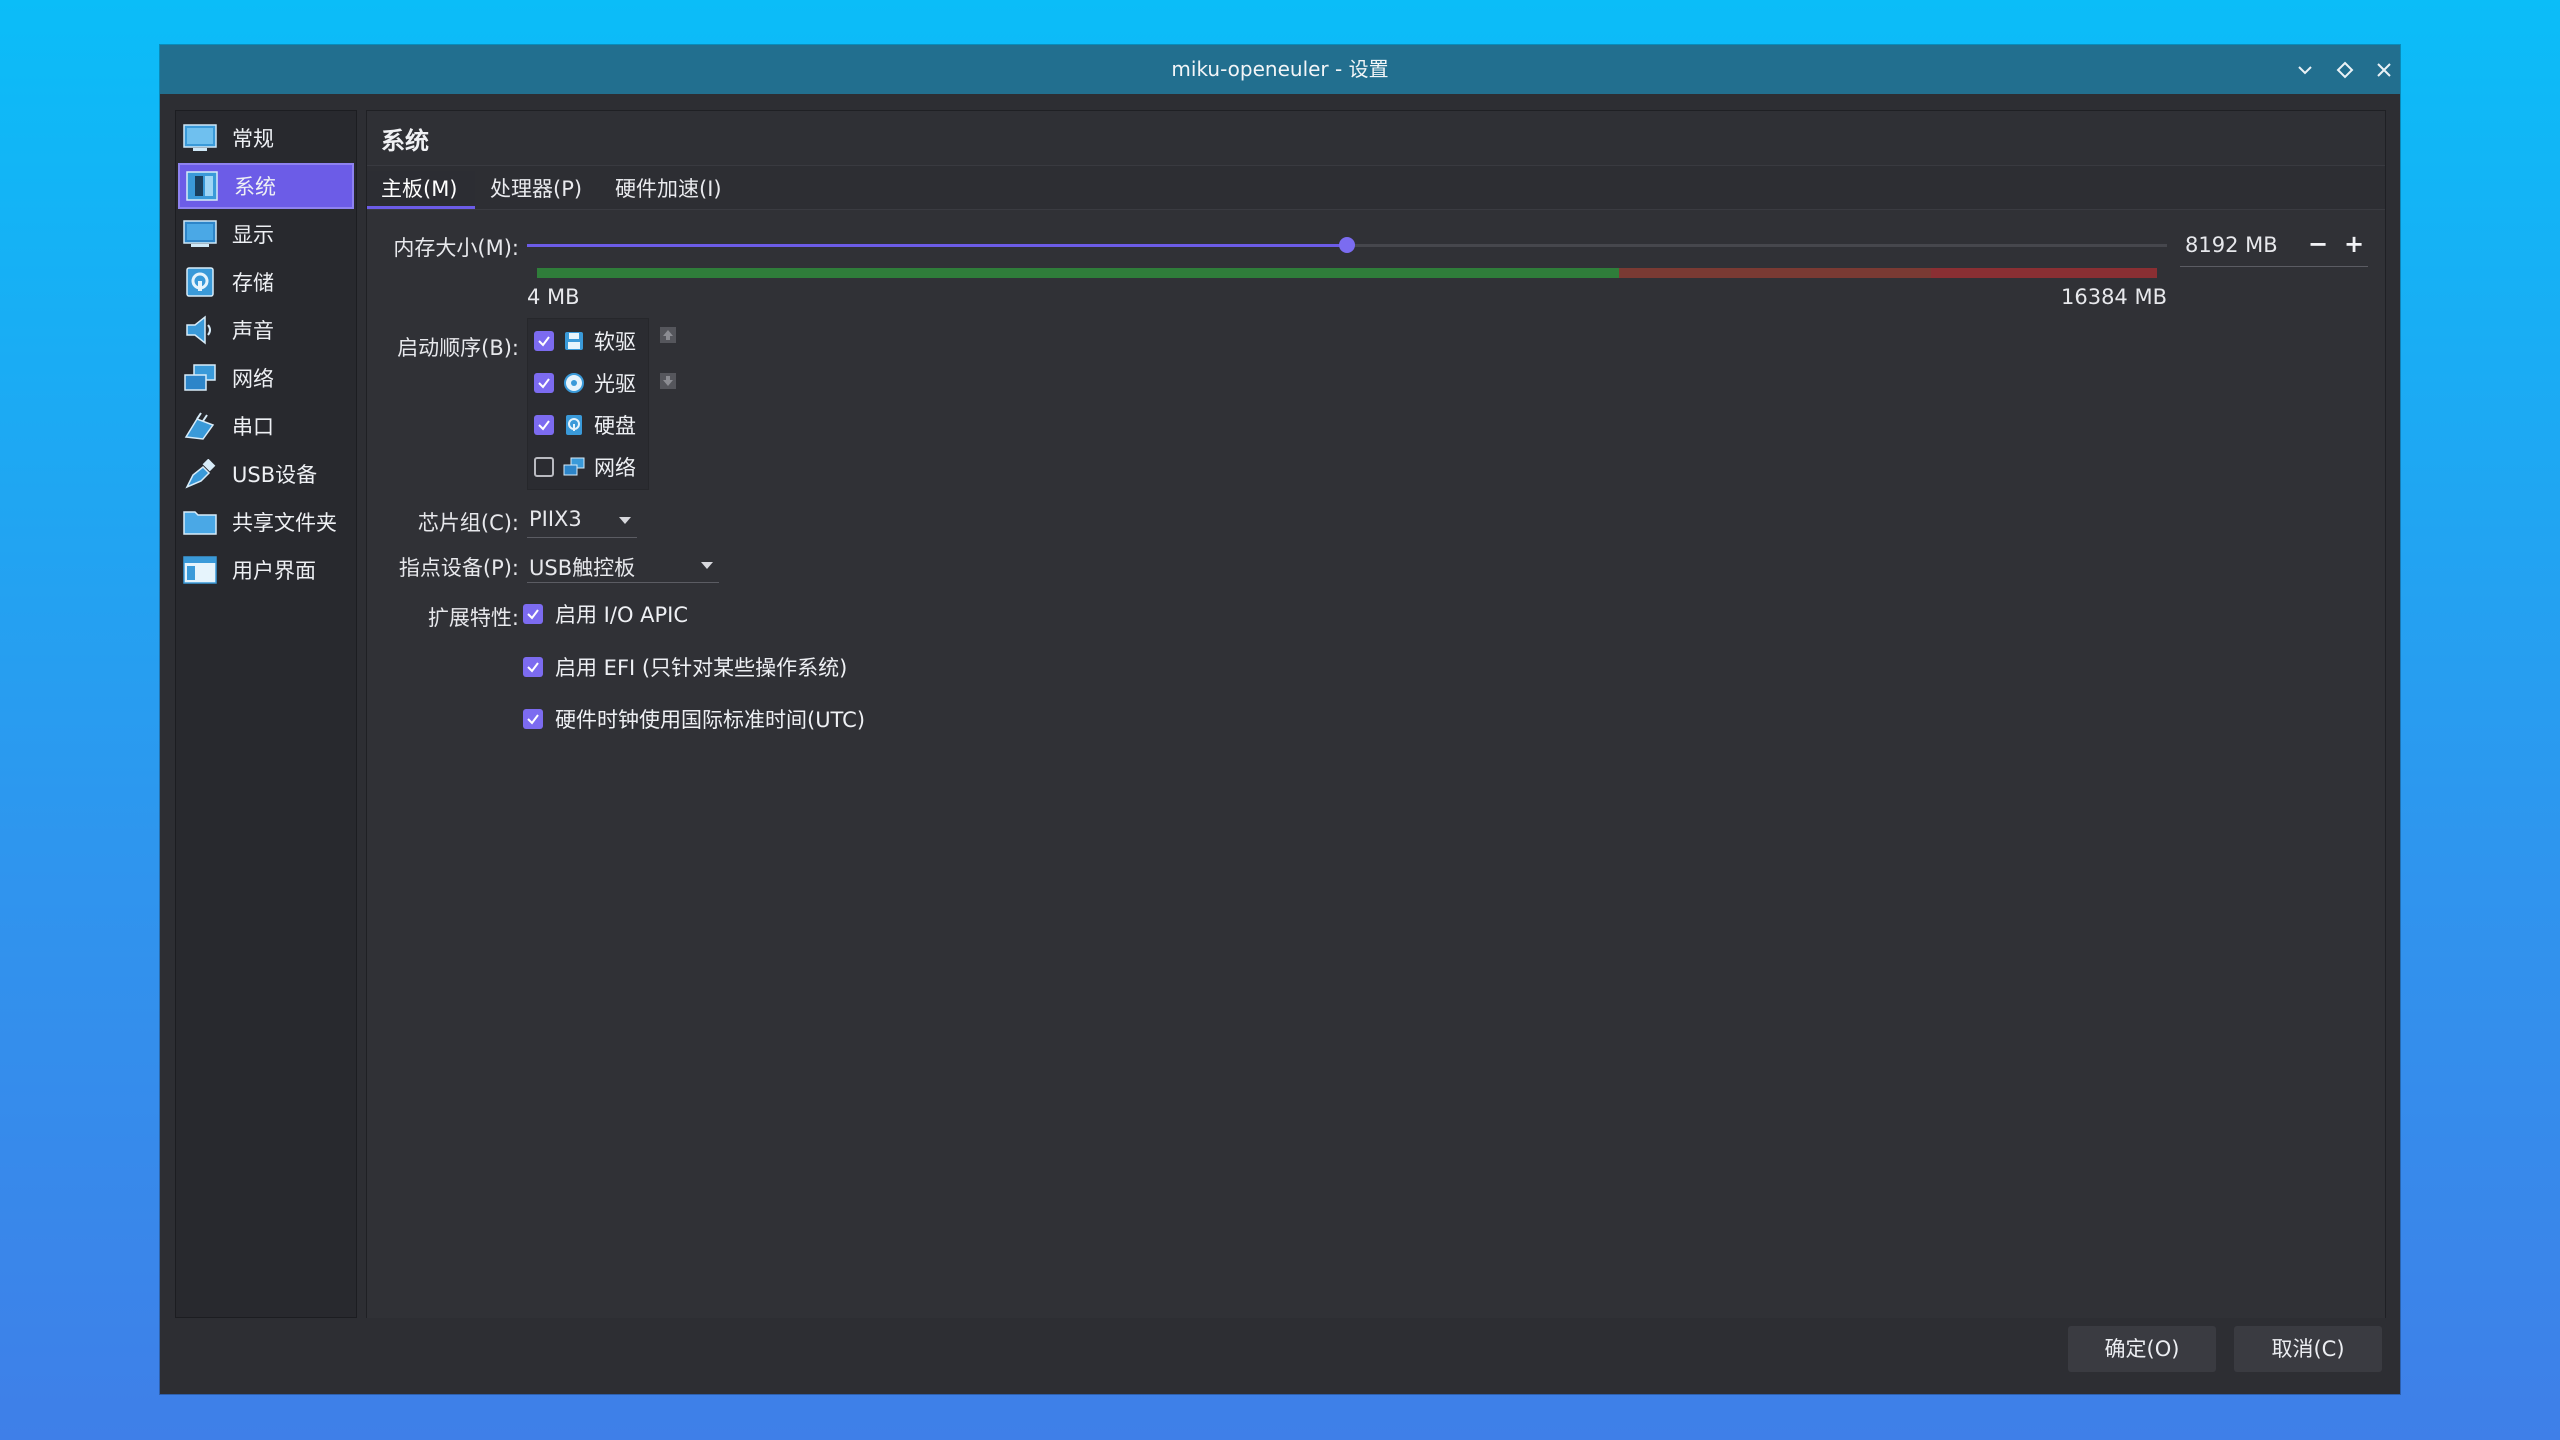 The width and height of the screenshot is (2560, 1440). I want to click on io-apic-checkbox, so click(533, 614).